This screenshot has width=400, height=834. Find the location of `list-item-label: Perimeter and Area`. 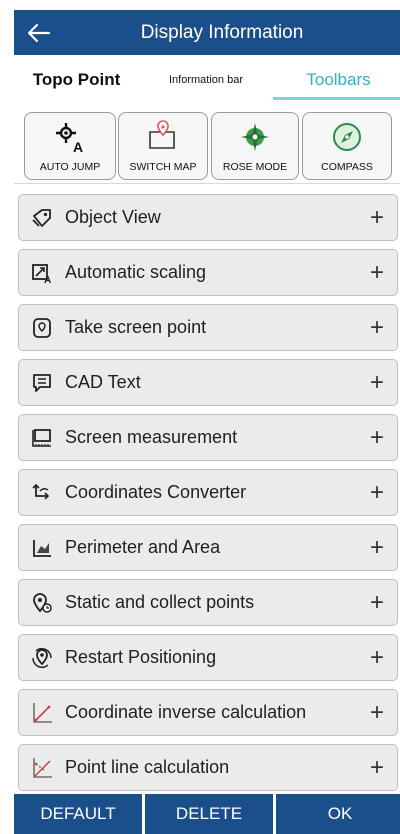

list-item-label: Perimeter and Area is located at coordinates (143, 547).